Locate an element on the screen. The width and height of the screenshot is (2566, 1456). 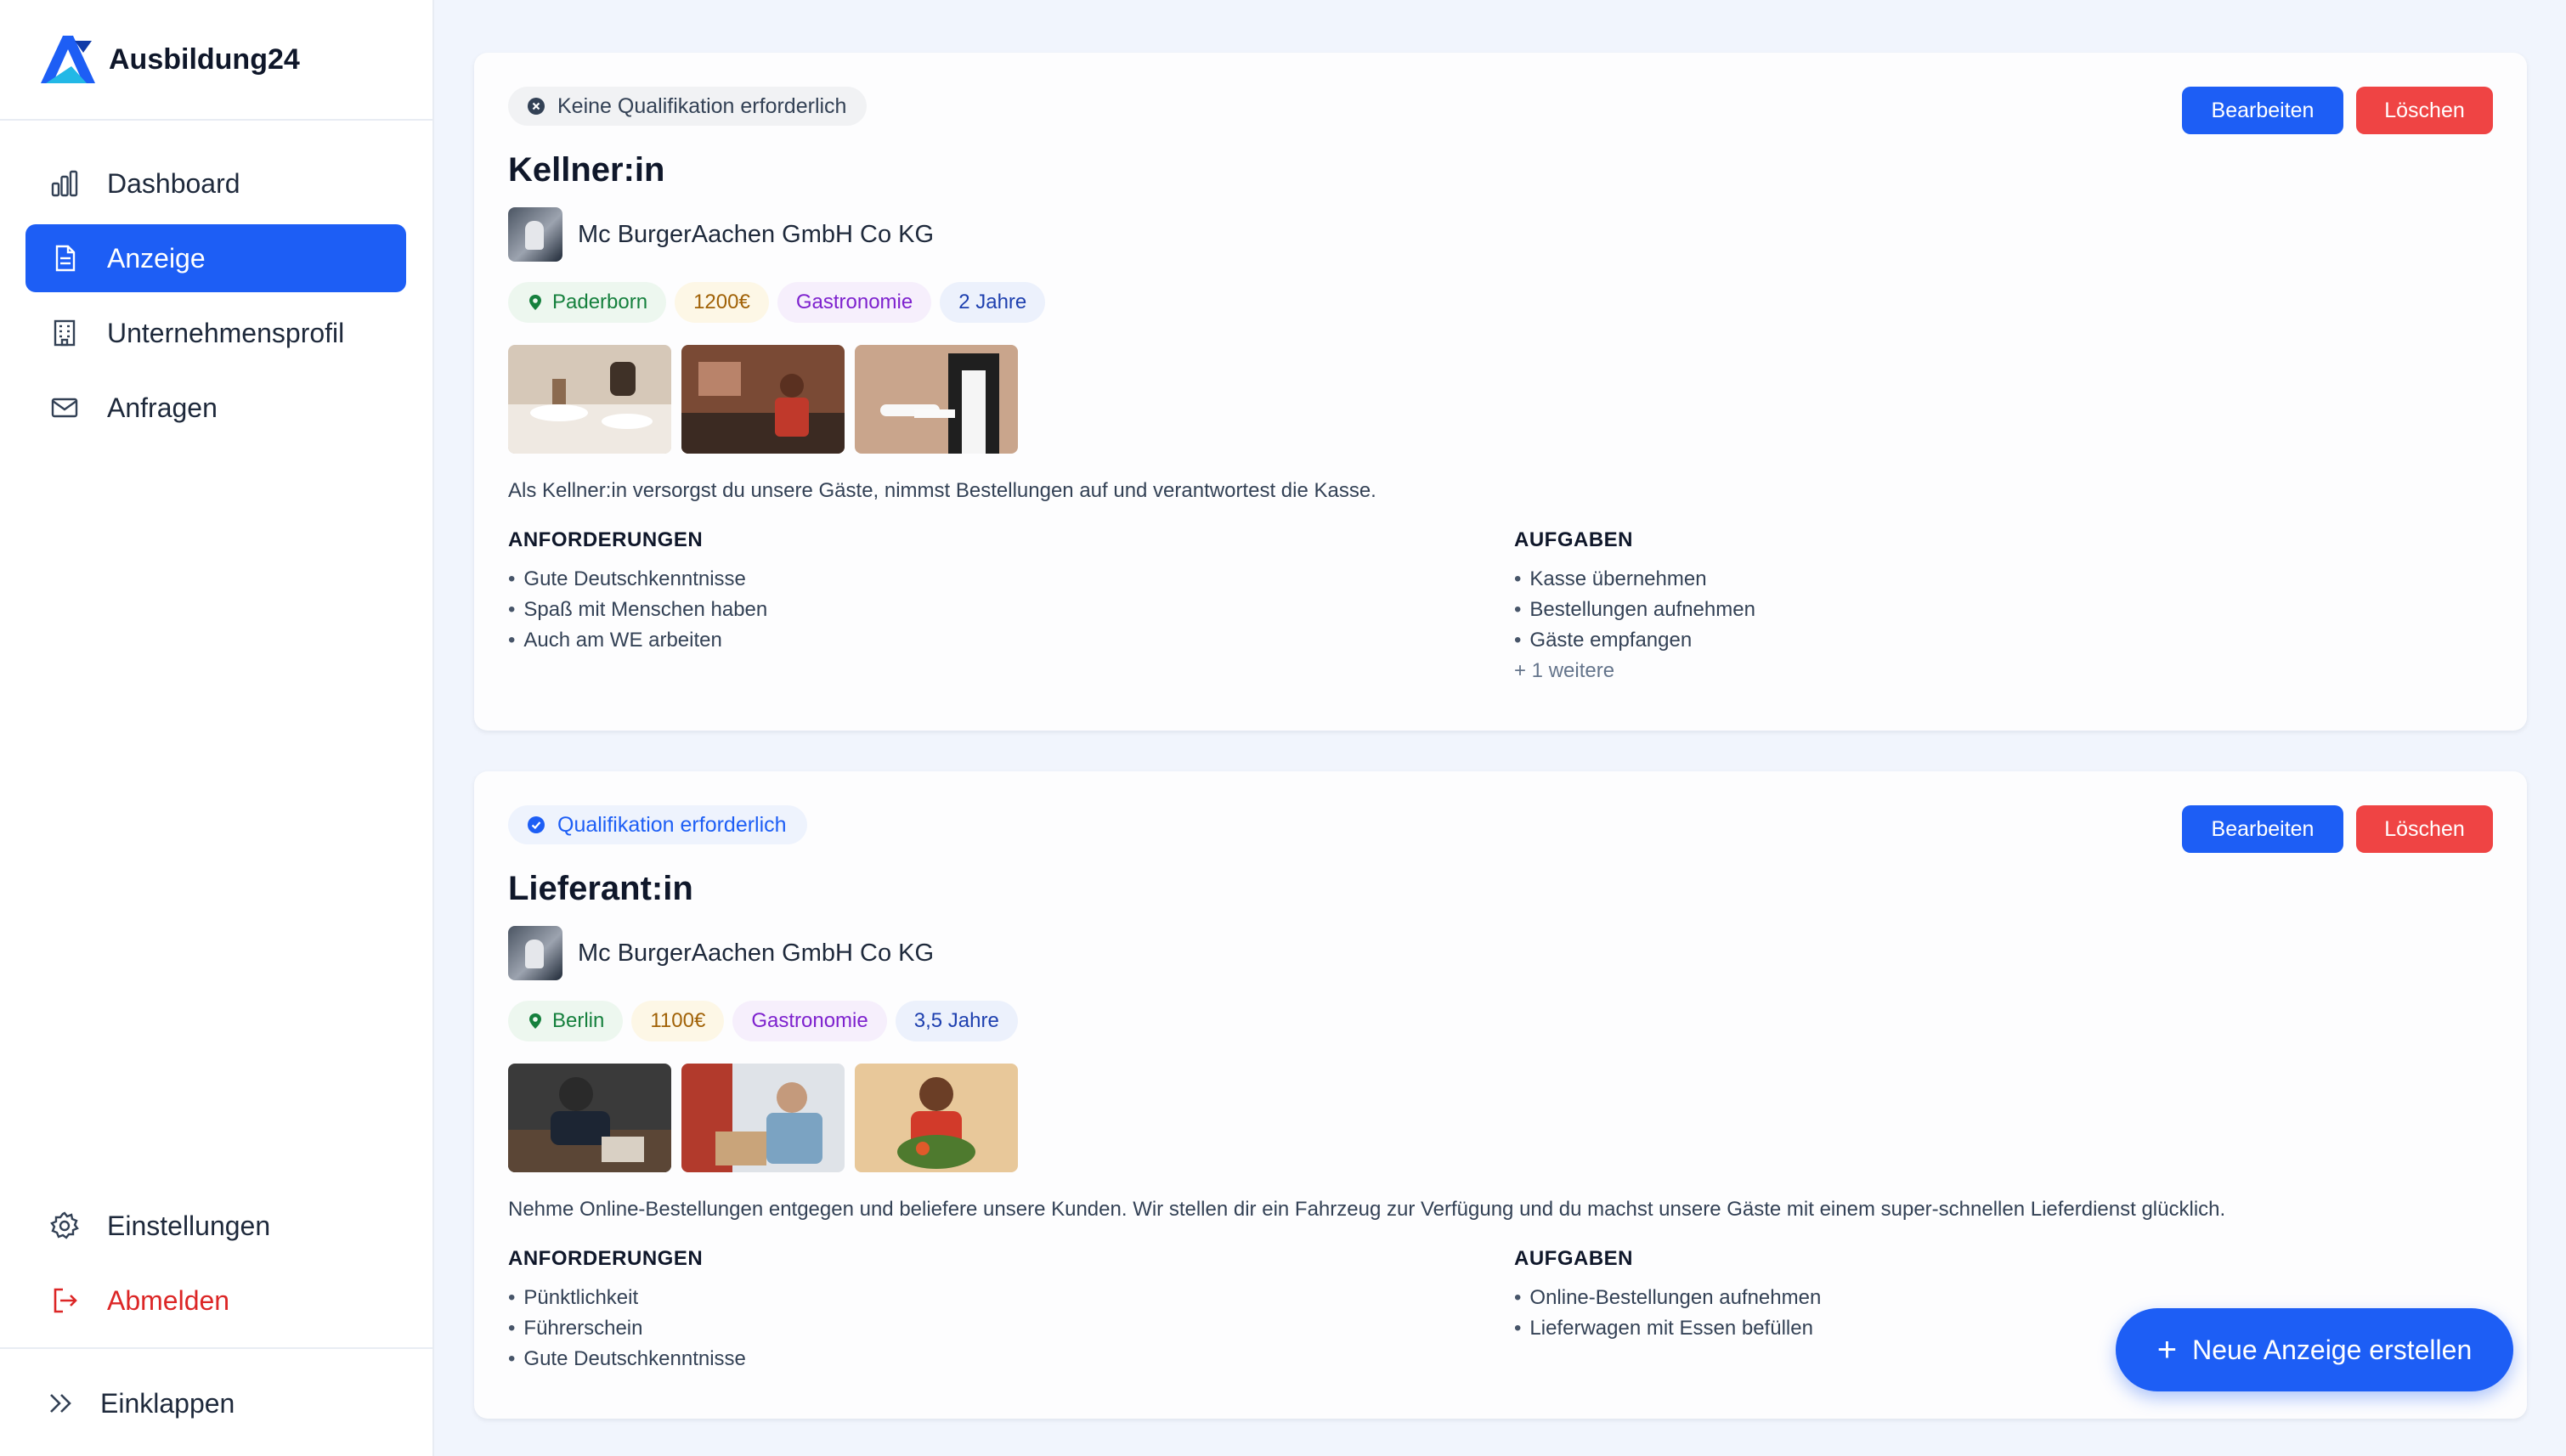
sidebar-item-einstellungen: Einstellungen is located at coordinates (215, 1226).